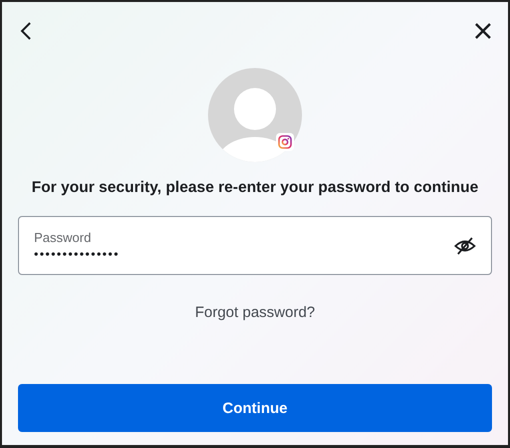  I want to click on dialog-heading: For your security, please re-enter your password to continue, so click(255, 188).